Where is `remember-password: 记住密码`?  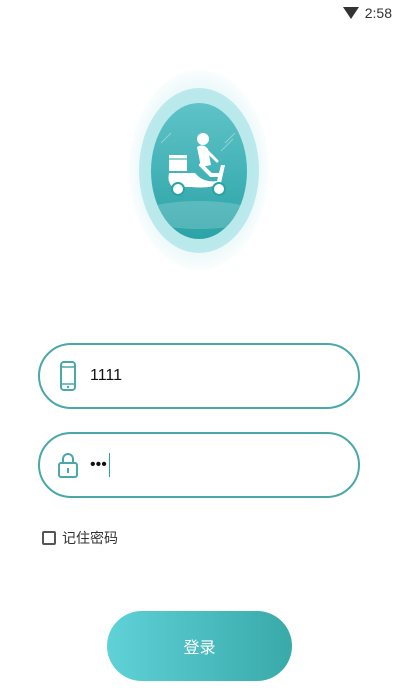 remember-password: 记住密码 is located at coordinates (80, 538).